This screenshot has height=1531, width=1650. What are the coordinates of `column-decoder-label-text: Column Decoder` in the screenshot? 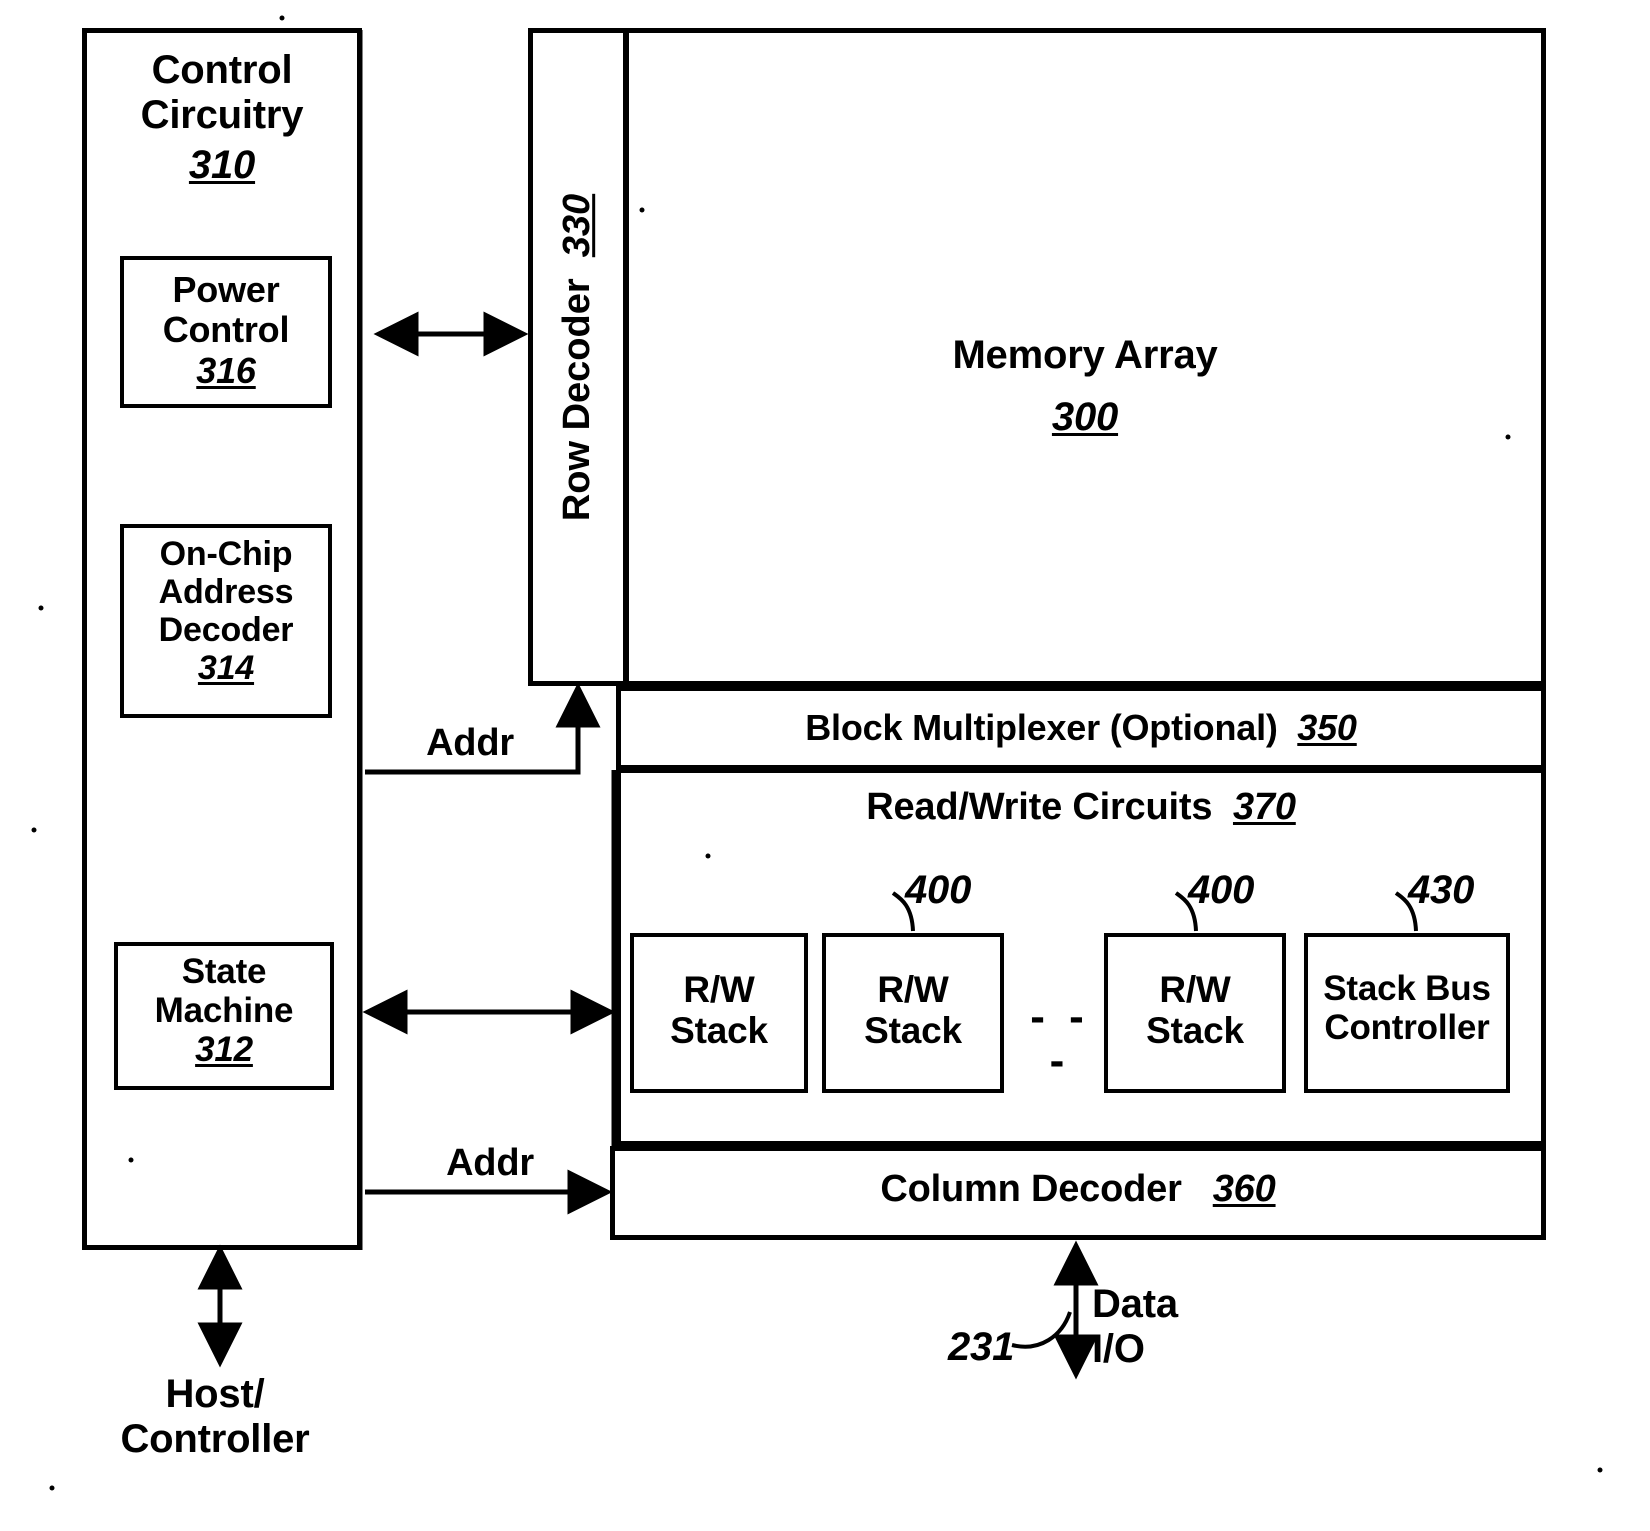 It's located at (1031, 1189).